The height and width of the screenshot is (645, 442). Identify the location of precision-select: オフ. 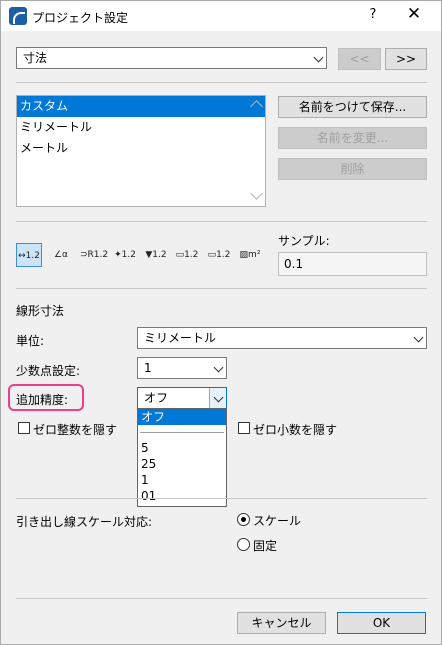
(182, 398).